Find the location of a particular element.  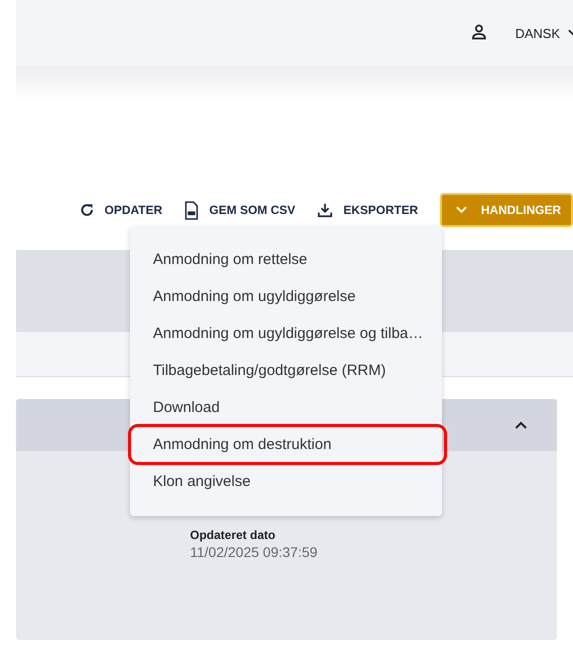

csv-button: GEM SOM CSV is located at coordinates (240, 210).